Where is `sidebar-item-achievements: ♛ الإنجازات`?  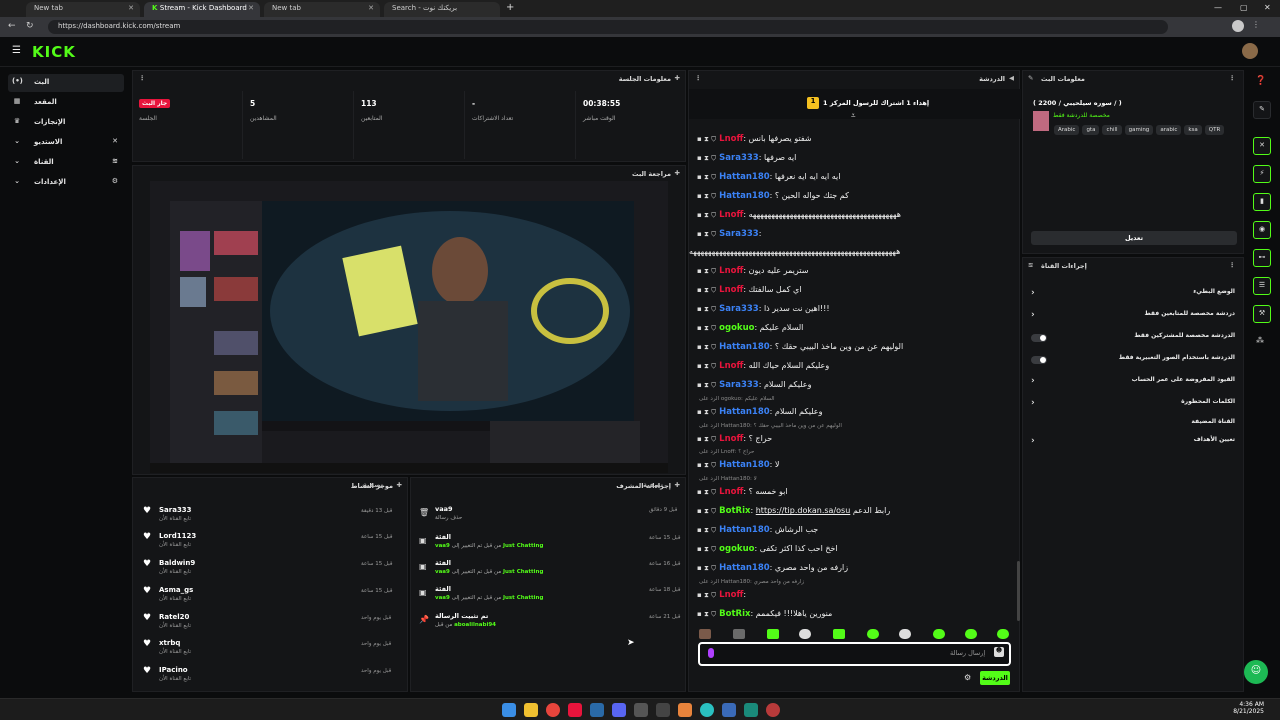
sidebar-item-achievements: ♛ الإنجازات is located at coordinates (66, 123).